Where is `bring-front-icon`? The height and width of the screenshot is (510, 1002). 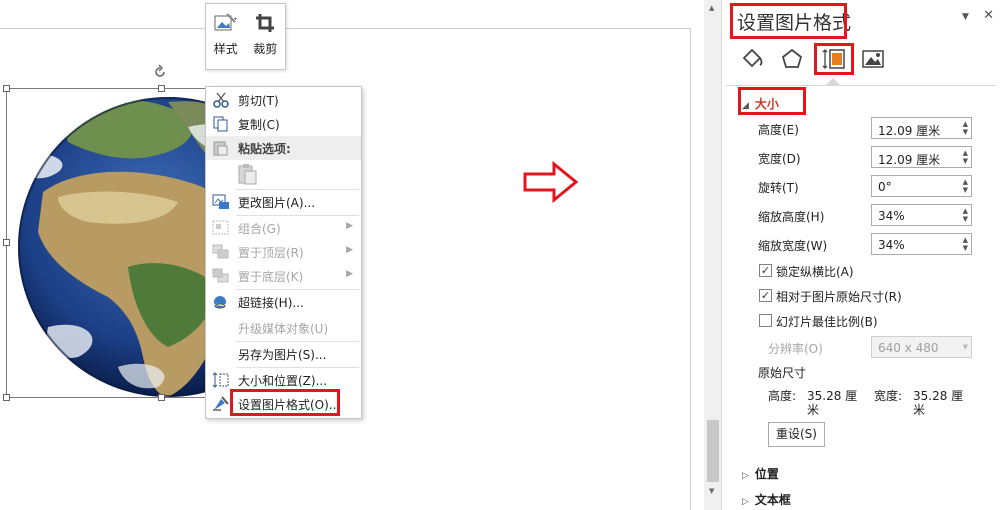
bring-front-icon is located at coordinates (220, 251).